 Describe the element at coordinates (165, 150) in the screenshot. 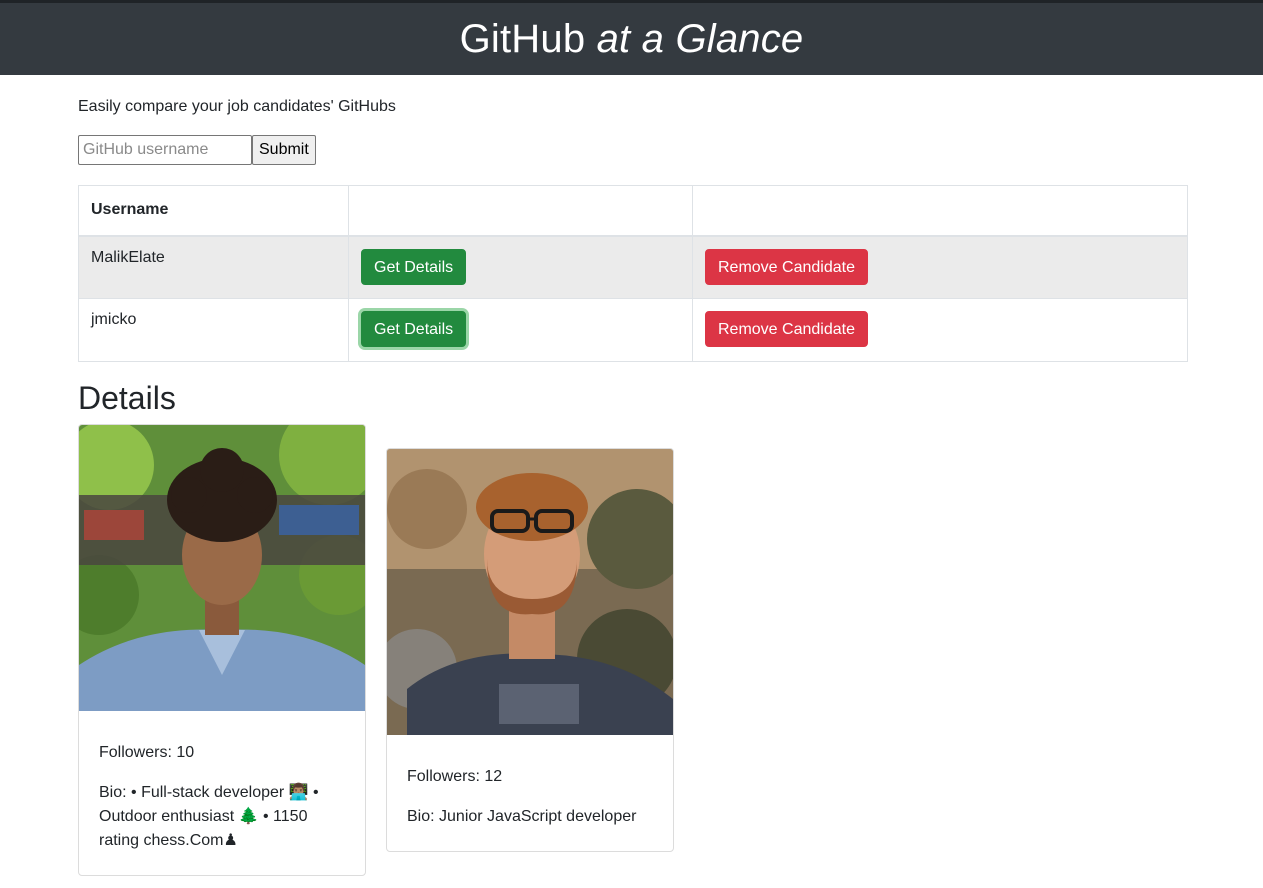

I see `username-input` at that location.